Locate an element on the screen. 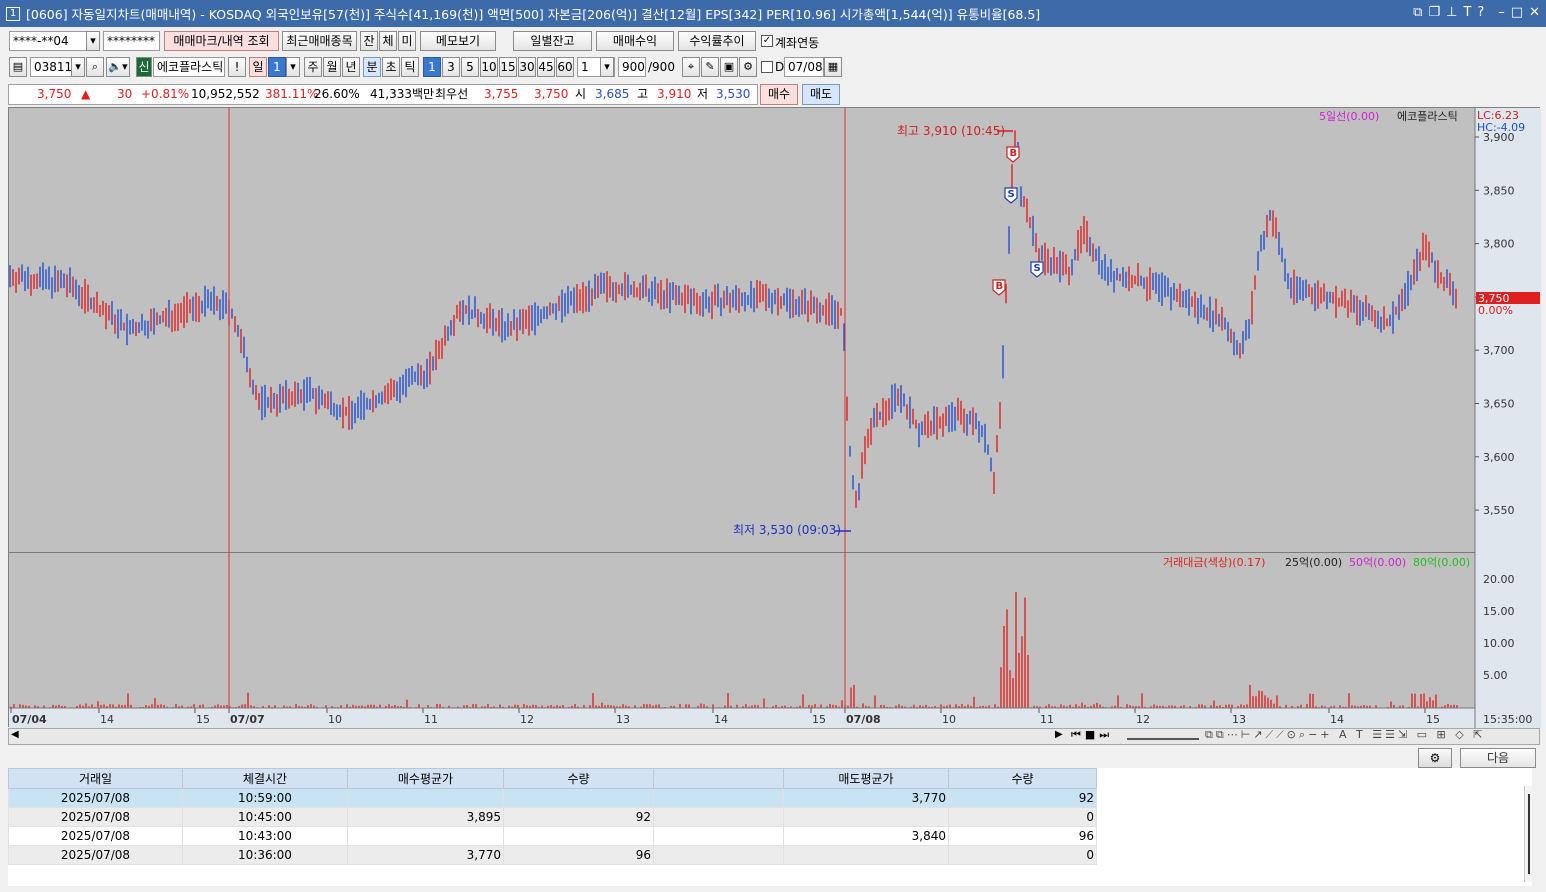 This screenshot has width=1546, height=892. up-arrow-icon: ▲ is located at coordinates (86, 94).